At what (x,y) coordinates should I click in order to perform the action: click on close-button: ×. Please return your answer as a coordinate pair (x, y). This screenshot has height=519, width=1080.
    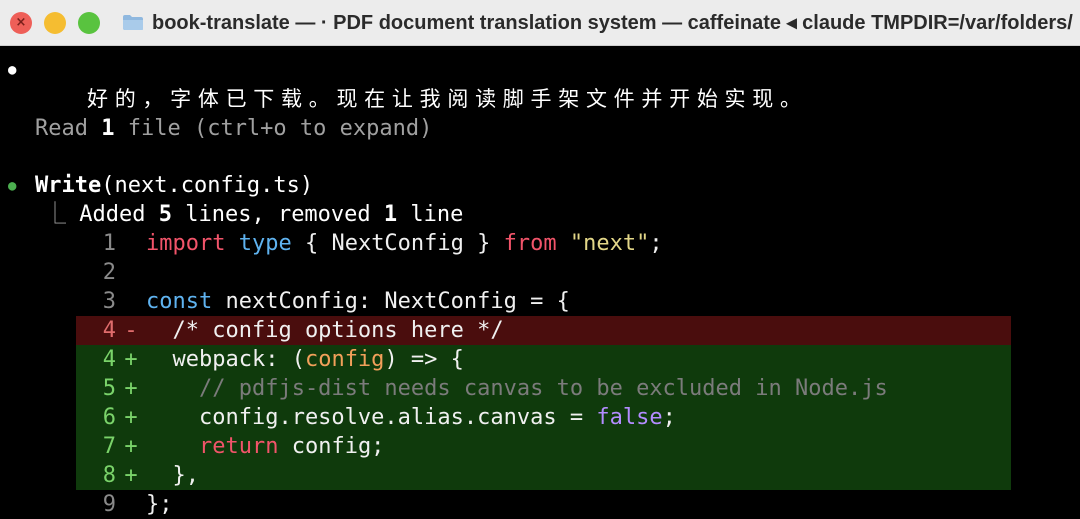
    Looking at the image, I should click on (21, 22).